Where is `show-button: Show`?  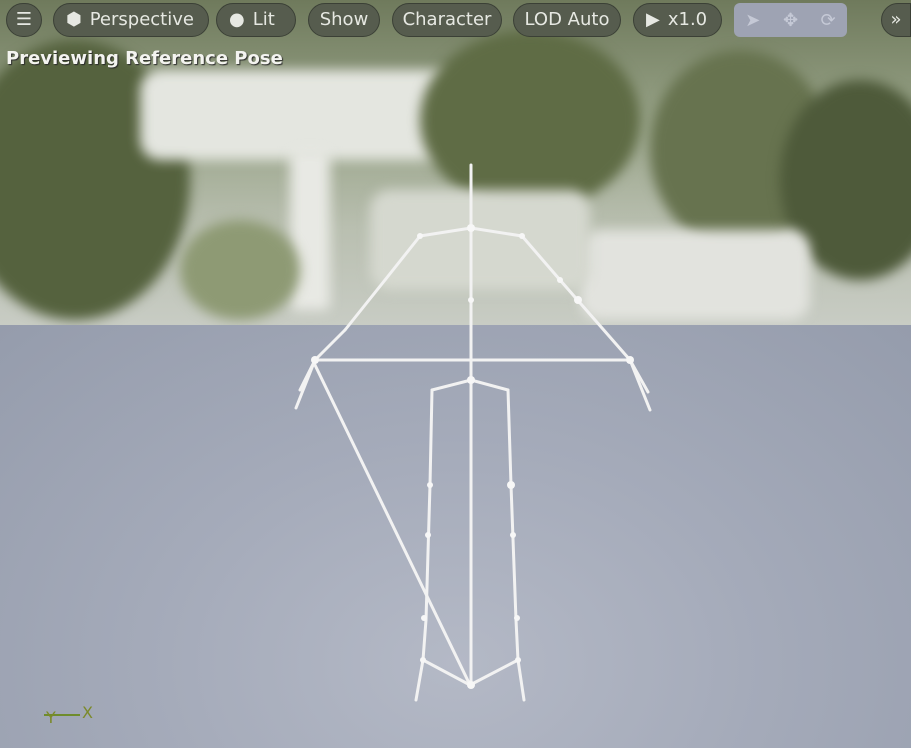 show-button: Show is located at coordinates (344, 20).